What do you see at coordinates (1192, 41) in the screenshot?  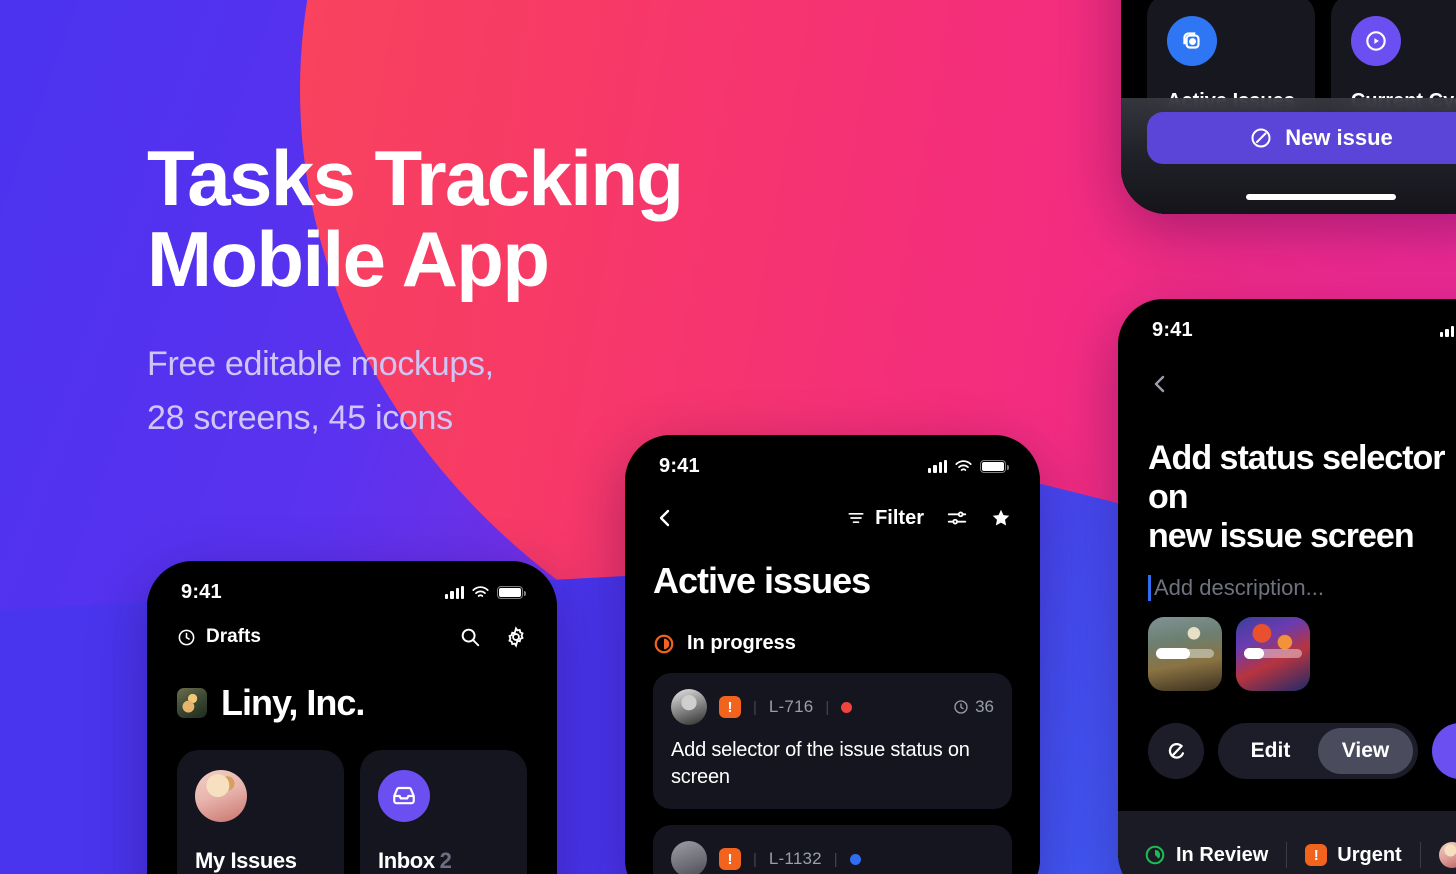 I see `layers-icon` at bounding box center [1192, 41].